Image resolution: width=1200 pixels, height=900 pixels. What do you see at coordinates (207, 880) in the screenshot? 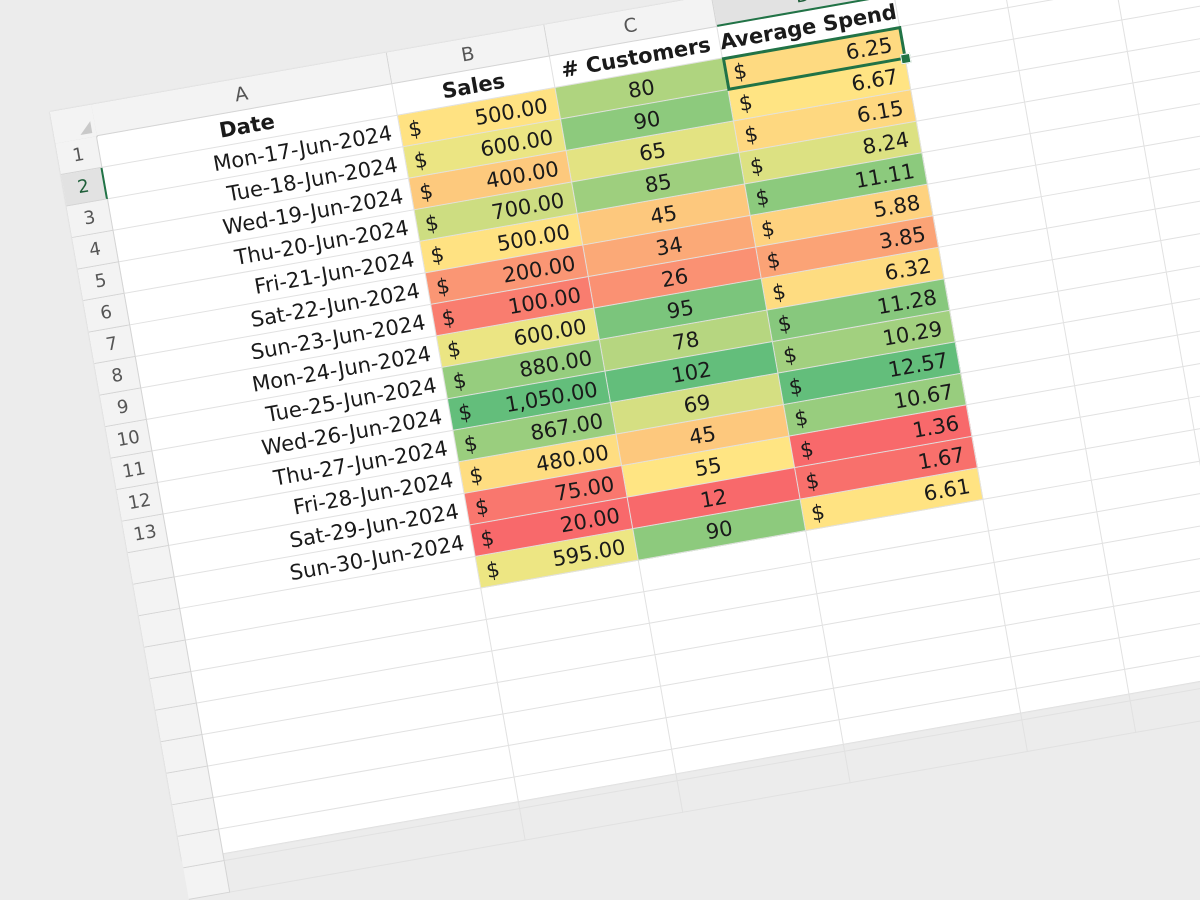
I see `row-header` at bounding box center [207, 880].